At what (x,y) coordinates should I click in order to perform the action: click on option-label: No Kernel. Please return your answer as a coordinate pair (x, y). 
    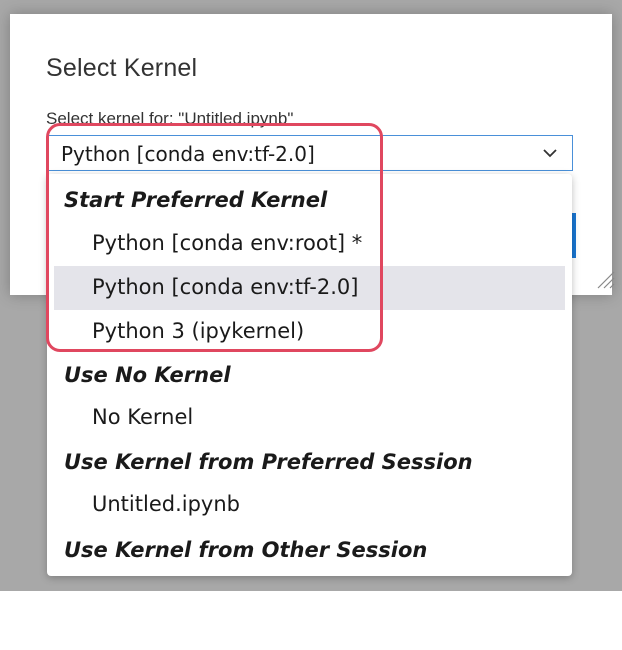
    Looking at the image, I should click on (143, 417).